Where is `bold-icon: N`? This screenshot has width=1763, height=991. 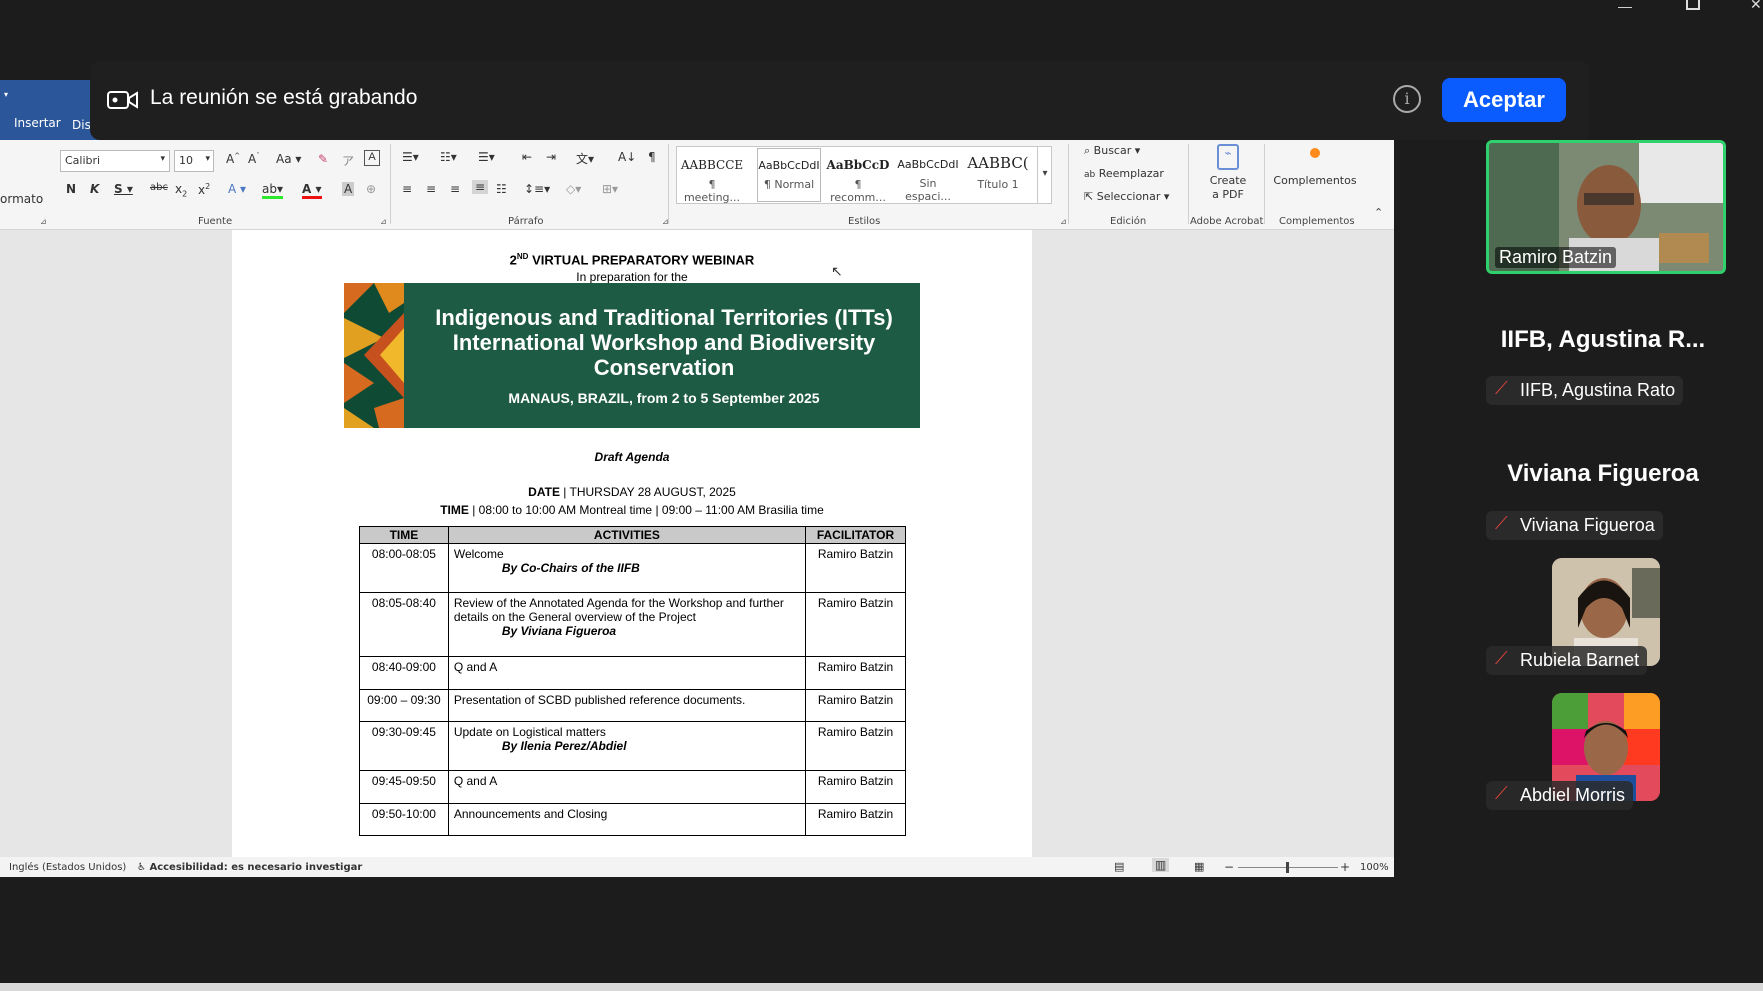 bold-icon: N is located at coordinates (71, 189).